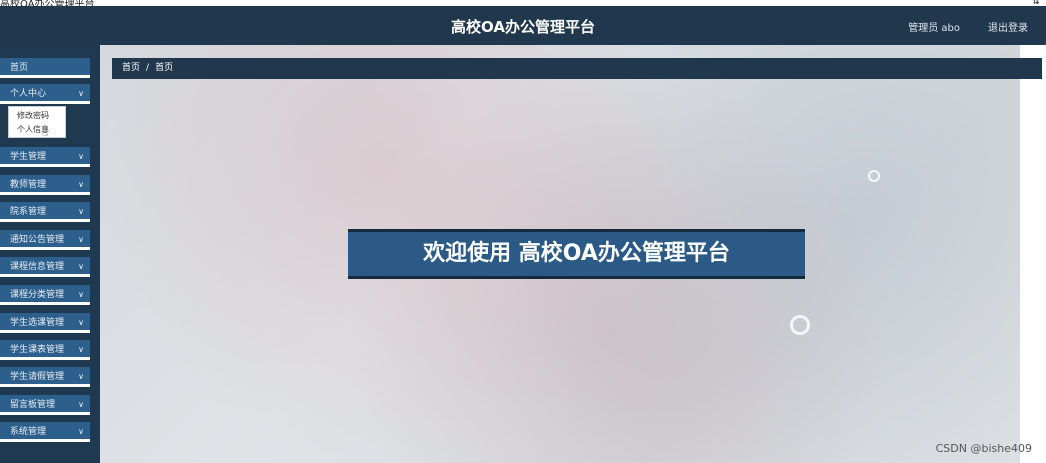  I want to click on sidebar-item-label: 系统管理, so click(28, 432).